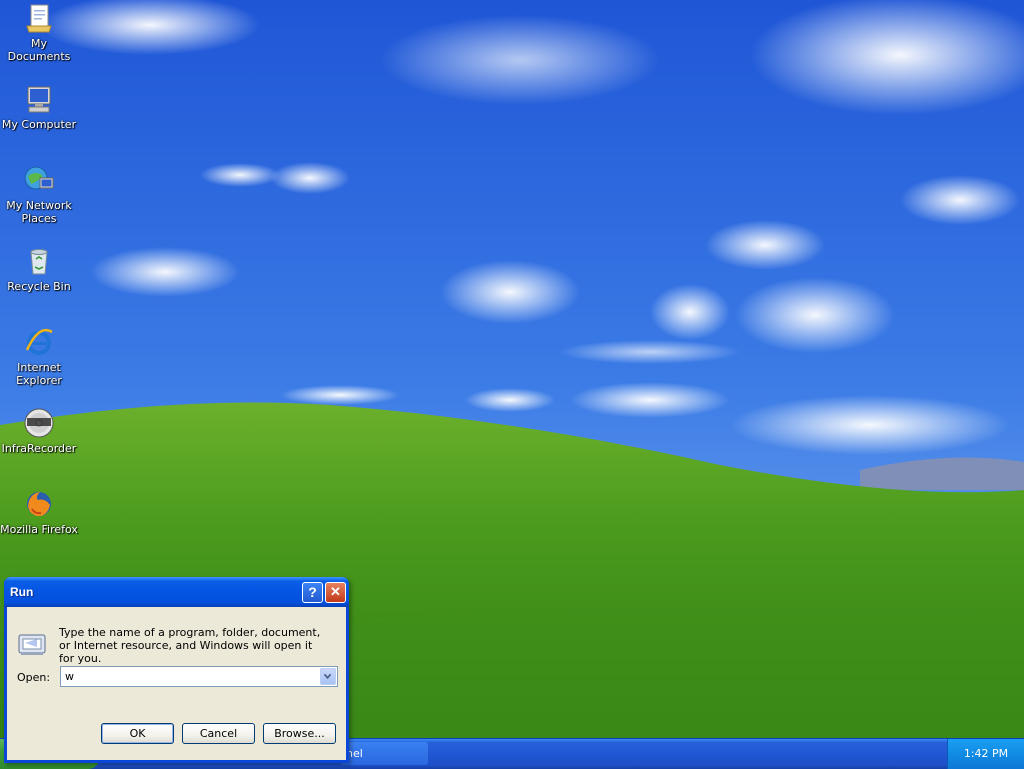  I want to click on recycle-bin-icon, so click(39, 261).